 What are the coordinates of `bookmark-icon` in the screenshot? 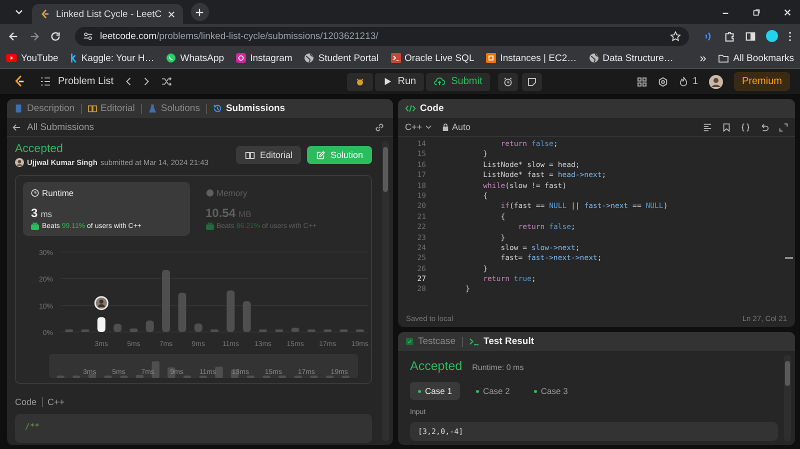 It's located at (726, 127).